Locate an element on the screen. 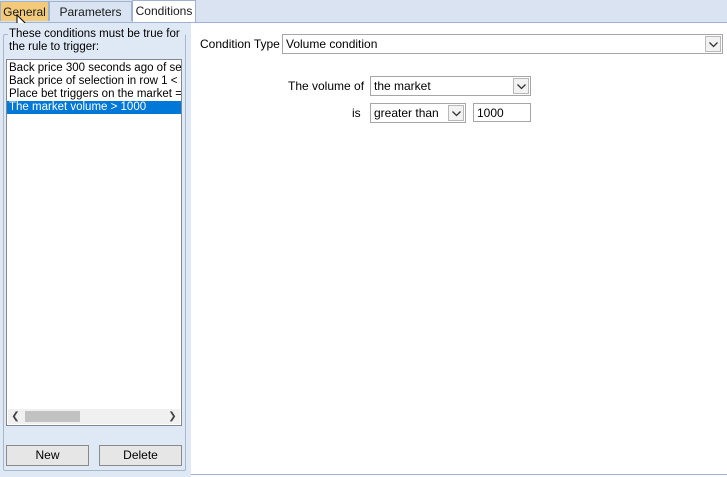 The height and width of the screenshot is (477, 727). condition-type-label: Condition Type is located at coordinates (240, 44).